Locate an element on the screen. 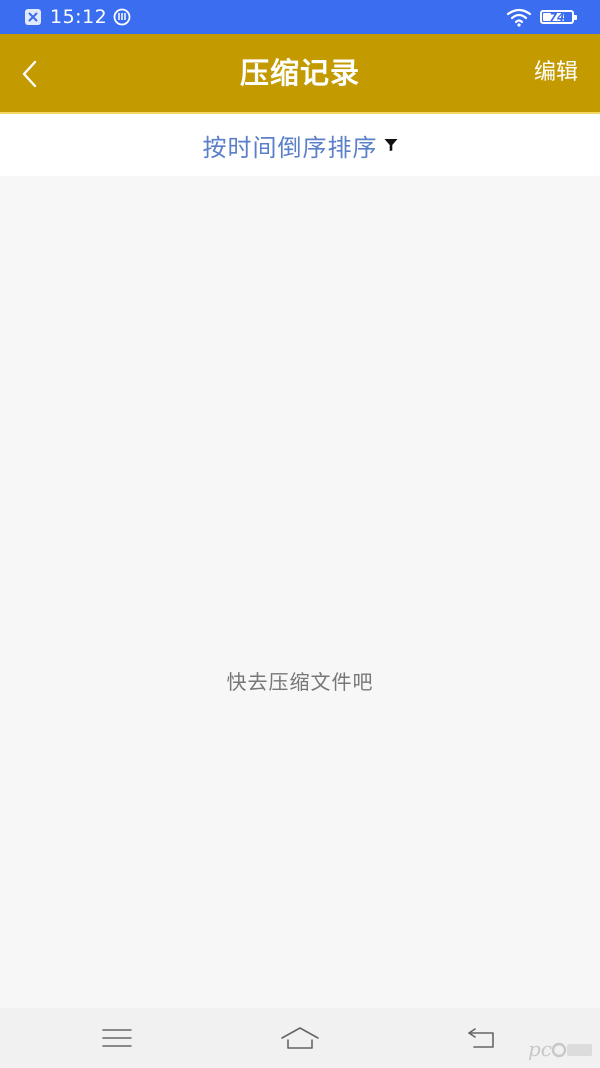 The width and height of the screenshot is (600, 1068). sort-bar: 按时间倒序排序 is located at coordinates (300, 145).